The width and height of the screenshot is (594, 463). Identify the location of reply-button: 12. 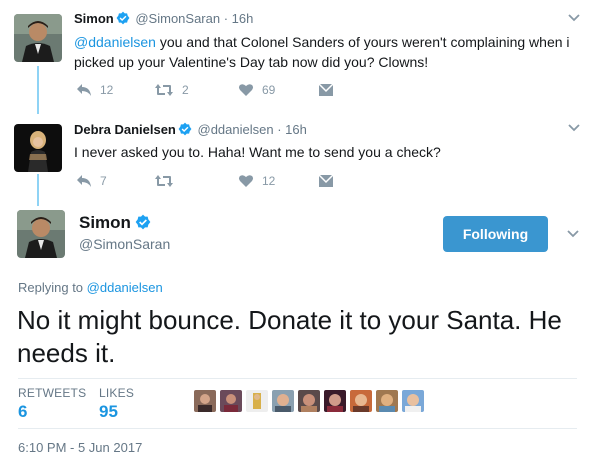
(94, 90).